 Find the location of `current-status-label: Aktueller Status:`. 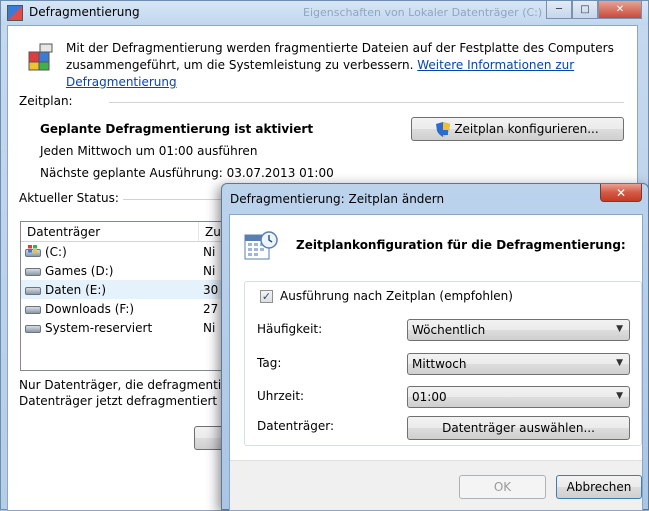

current-status-label: Aktueller Status: is located at coordinates (69, 198).